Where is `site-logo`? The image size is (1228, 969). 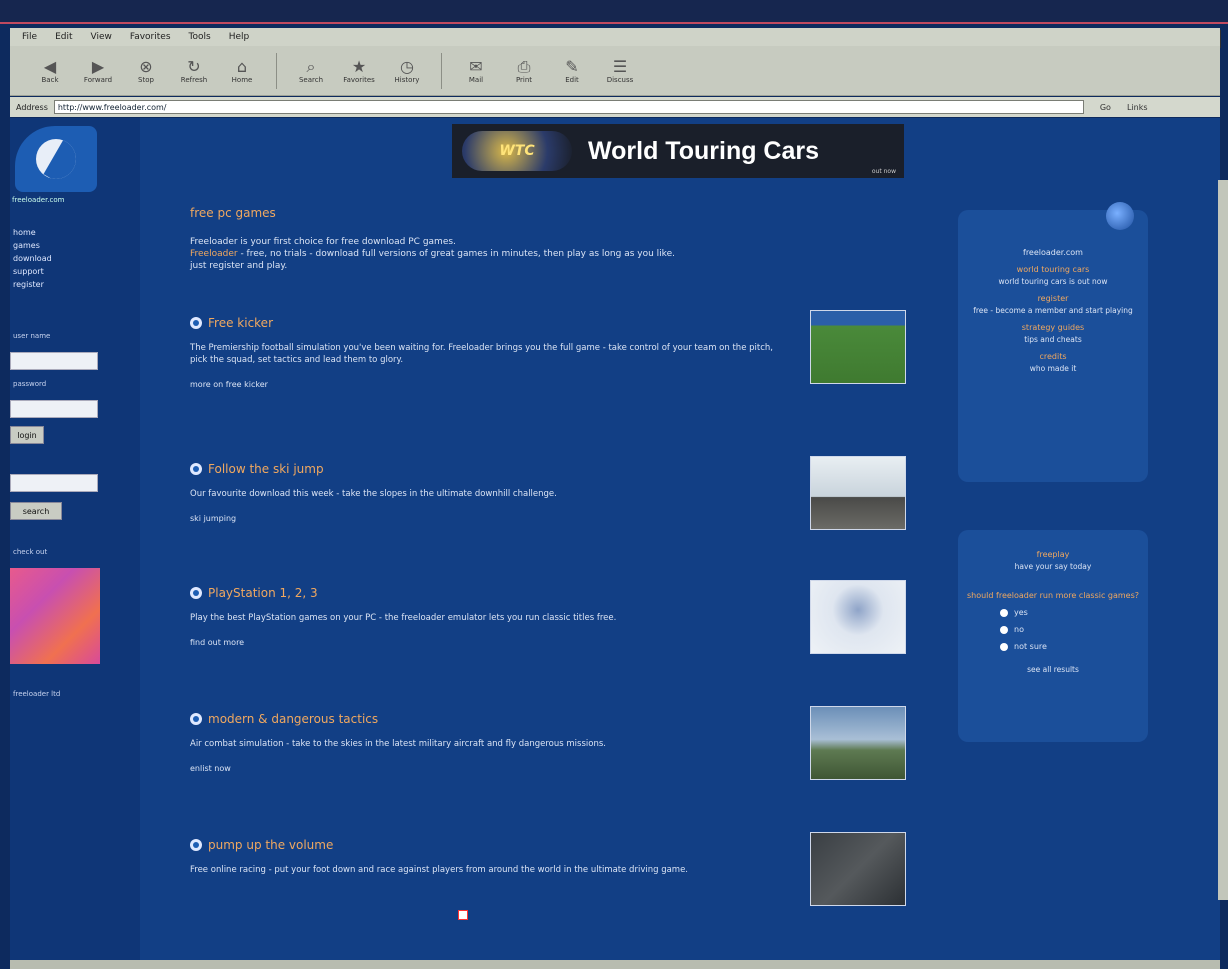 site-logo is located at coordinates (56, 159).